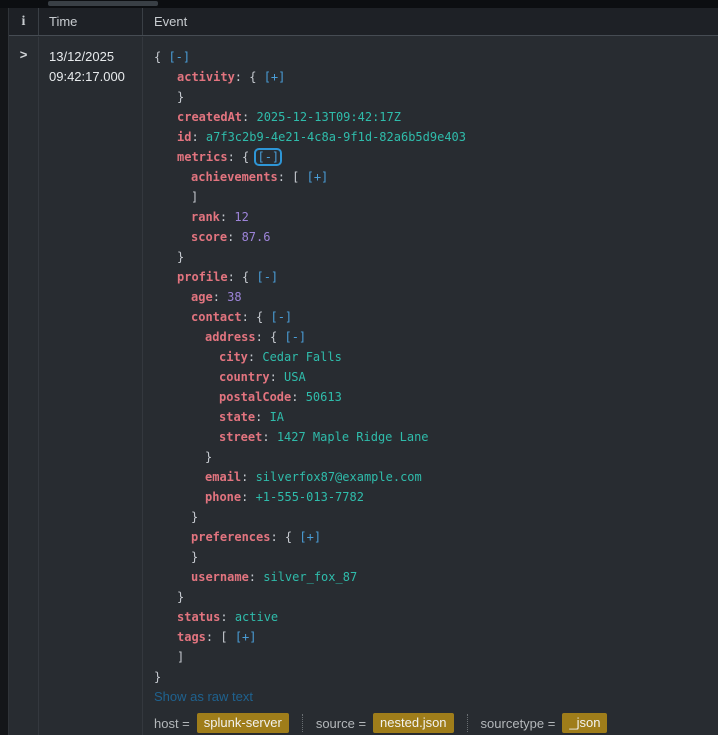 This screenshot has width=718, height=735. What do you see at coordinates (461, 497) in the screenshot?
I see `json-line: phone: +1-555-013-7782` at bounding box center [461, 497].